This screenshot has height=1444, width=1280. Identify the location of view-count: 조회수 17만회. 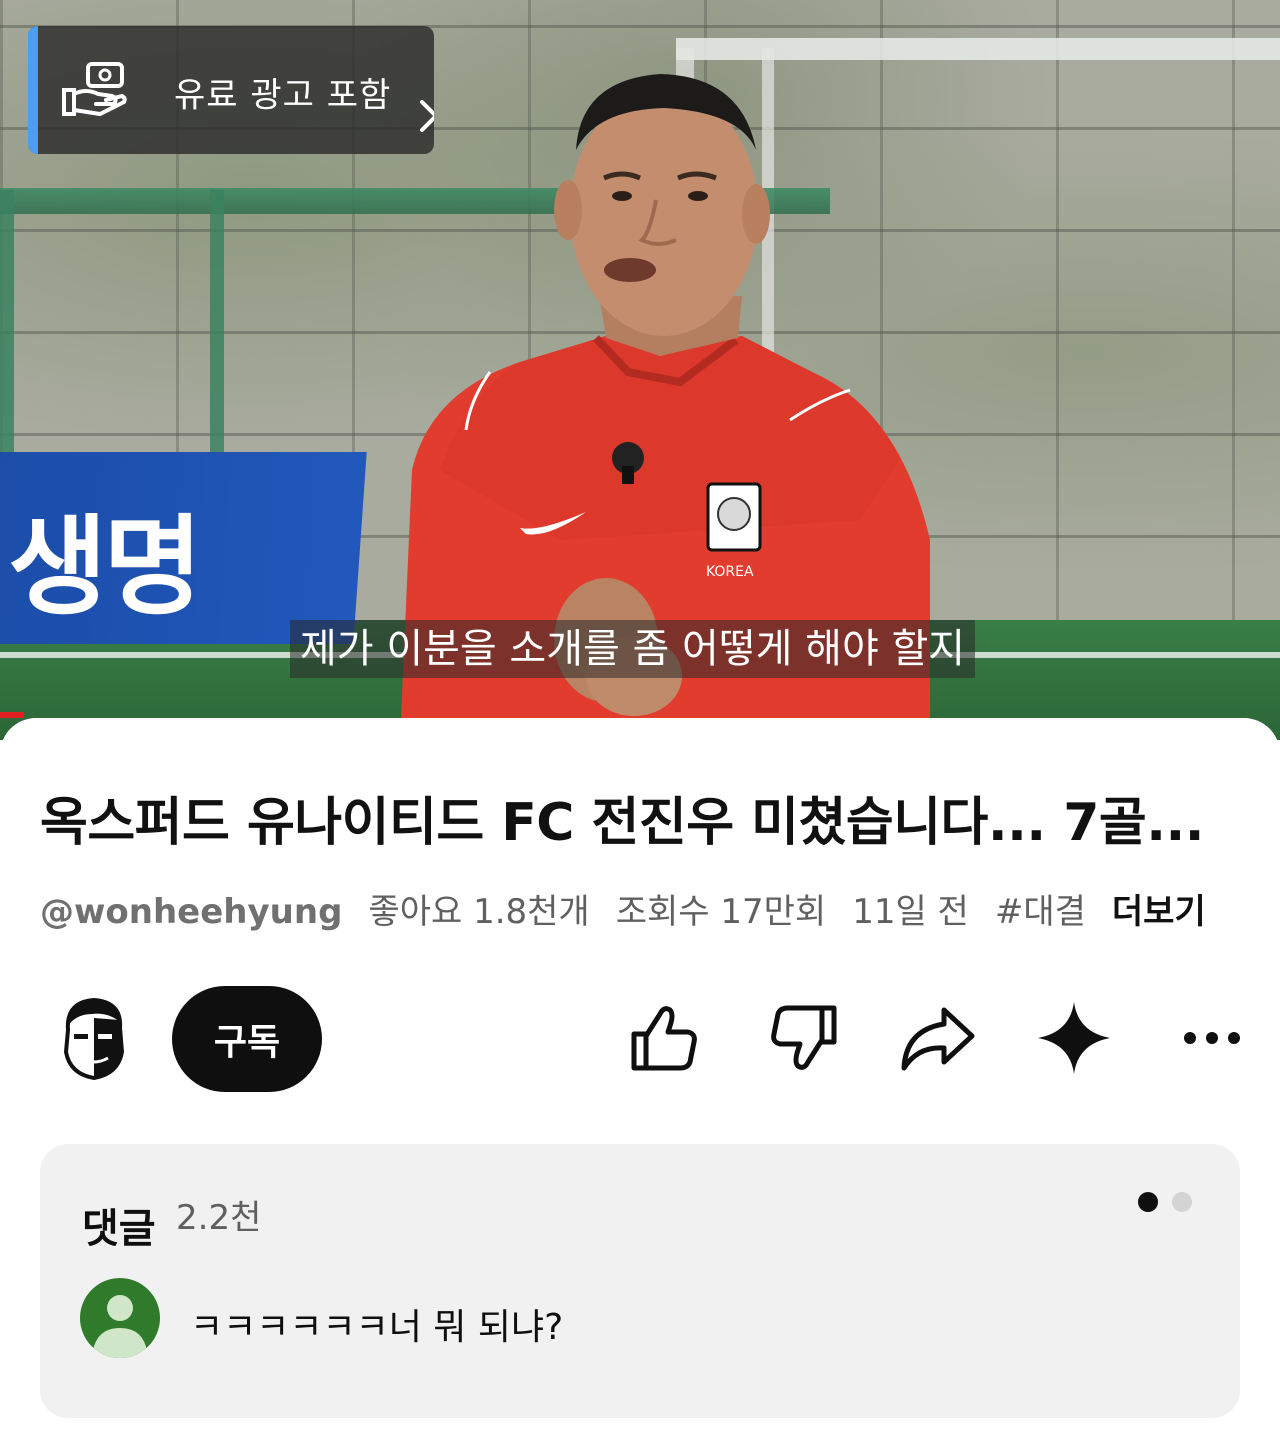
(721, 912).